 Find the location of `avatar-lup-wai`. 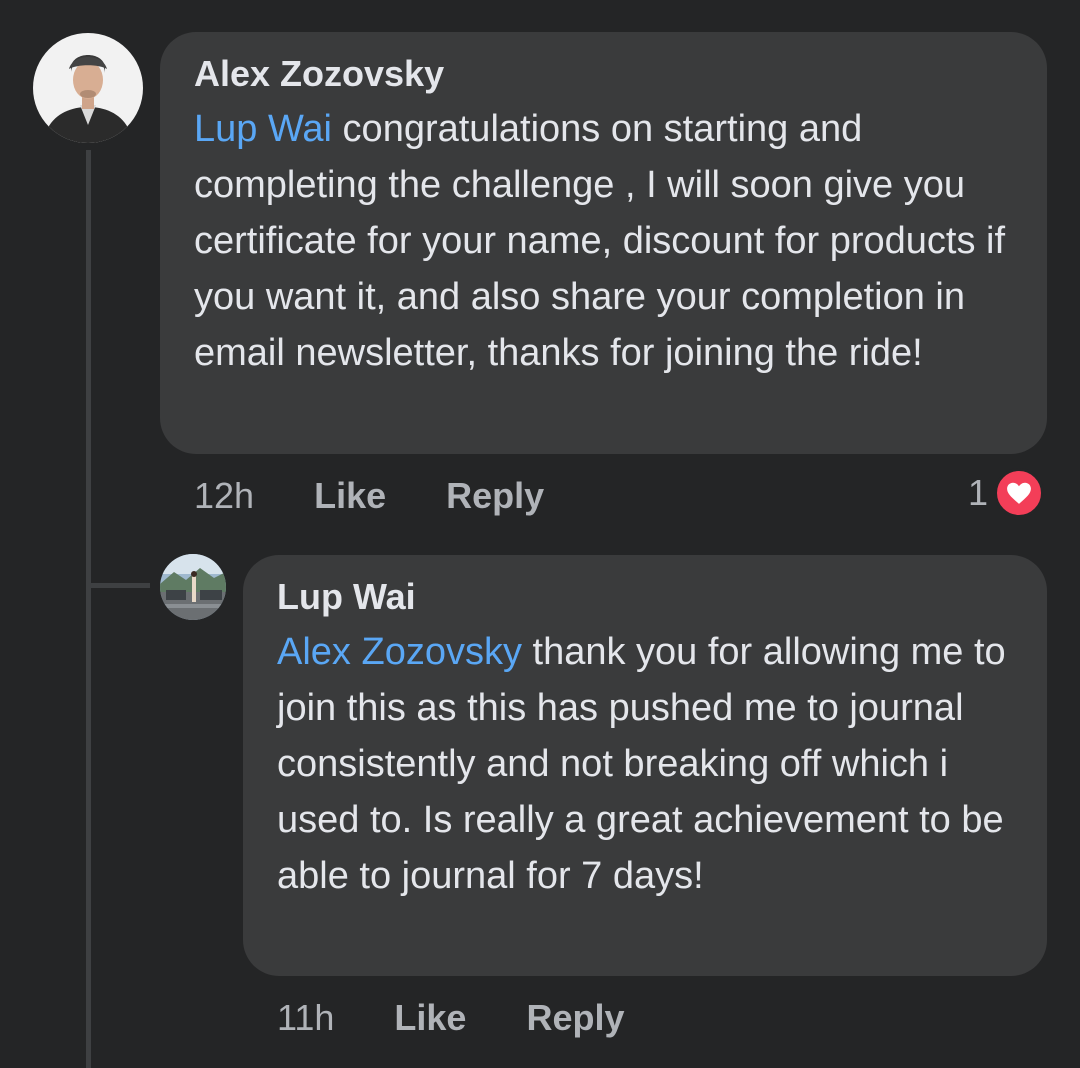

avatar-lup-wai is located at coordinates (193, 587).